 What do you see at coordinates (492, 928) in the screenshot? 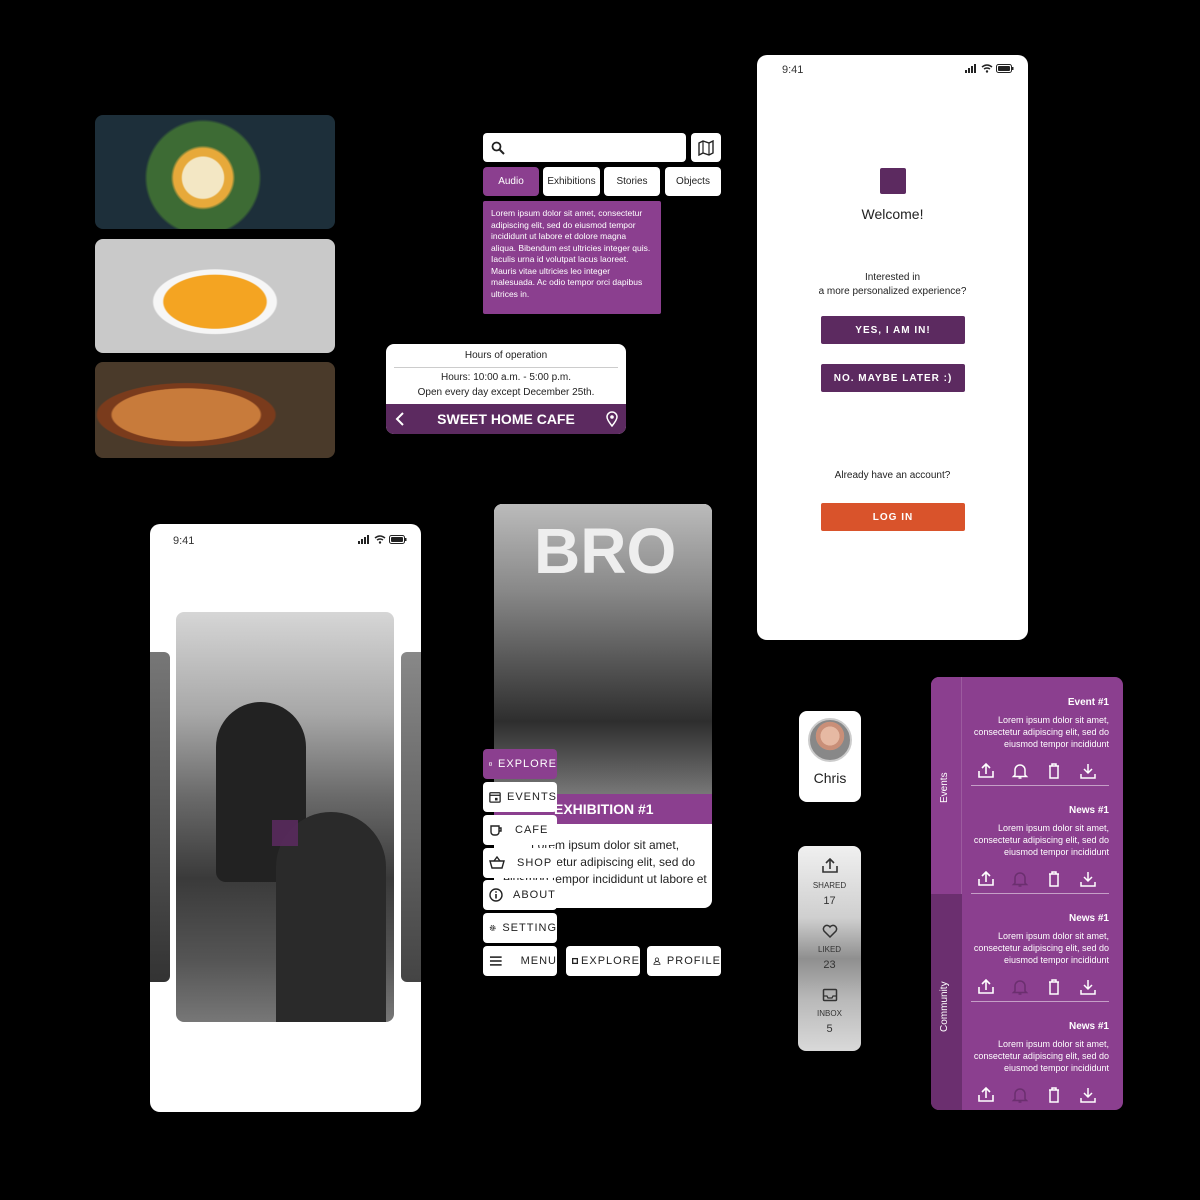
I see `gear-icon` at bounding box center [492, 928].